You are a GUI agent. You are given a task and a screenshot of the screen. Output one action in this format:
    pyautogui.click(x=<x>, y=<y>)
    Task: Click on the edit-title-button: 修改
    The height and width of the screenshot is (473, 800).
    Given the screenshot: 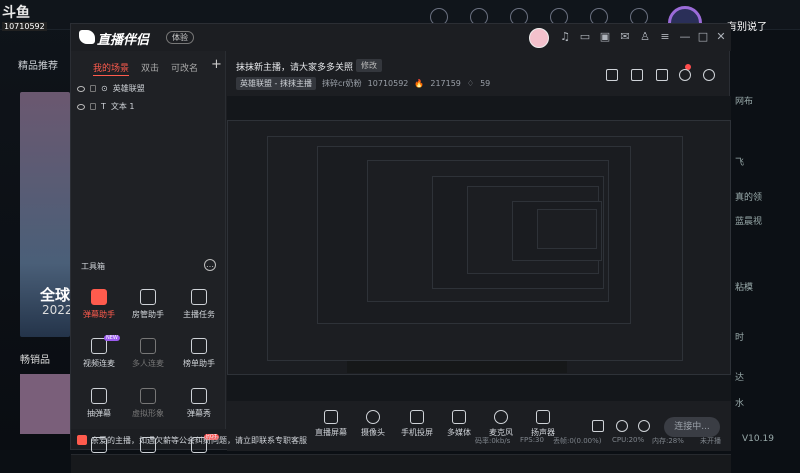 What is the action you would take?
    pyautogui.click(x=369, y=65)
    